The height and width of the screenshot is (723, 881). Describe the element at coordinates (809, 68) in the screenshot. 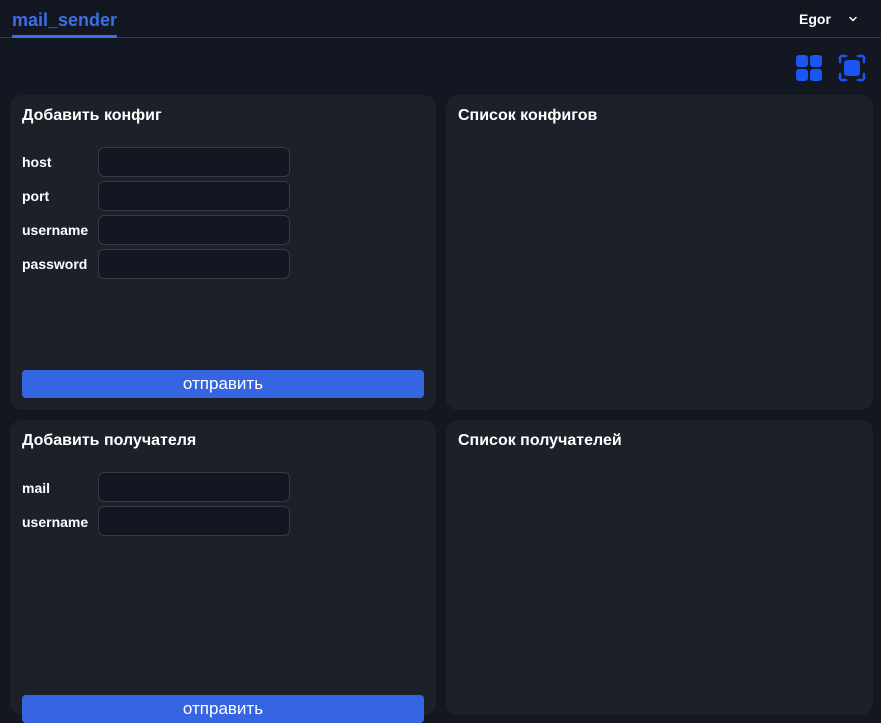

I see `grid-view-icon` at that location.